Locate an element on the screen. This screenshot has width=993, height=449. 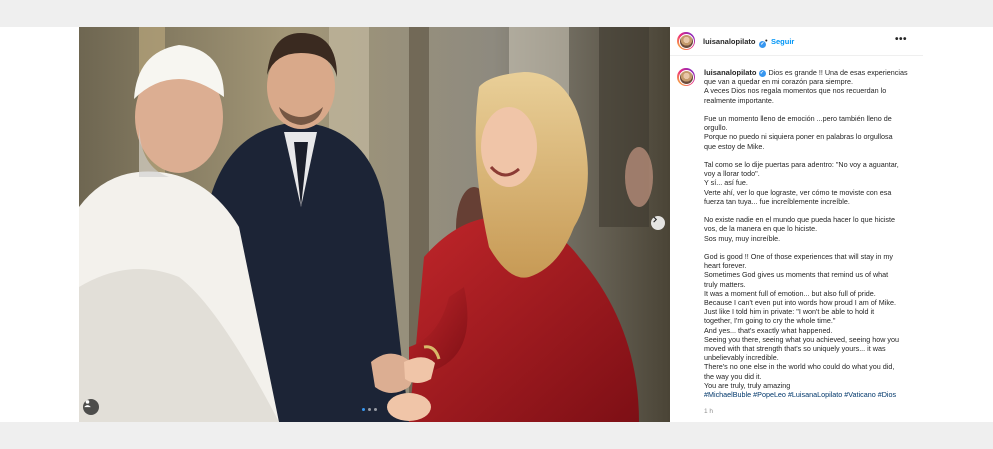
caption-line: unbelievably incredible. is located at coordinates (741, 358).